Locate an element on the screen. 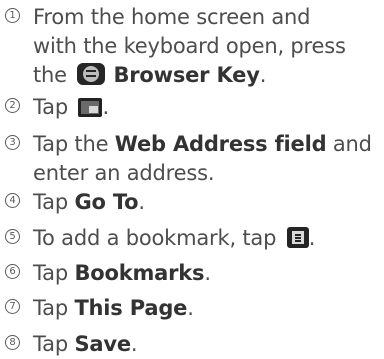 The image size is (384, 359). step-emphasis: Bookmarks is located at coordinates (139, 273).